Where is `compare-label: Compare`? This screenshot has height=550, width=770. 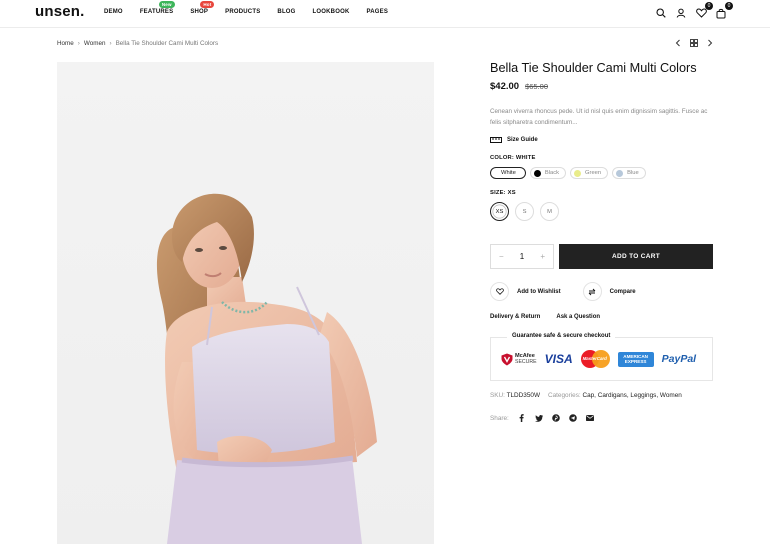 compare-label: Compare is located at coordinates (622, 291).